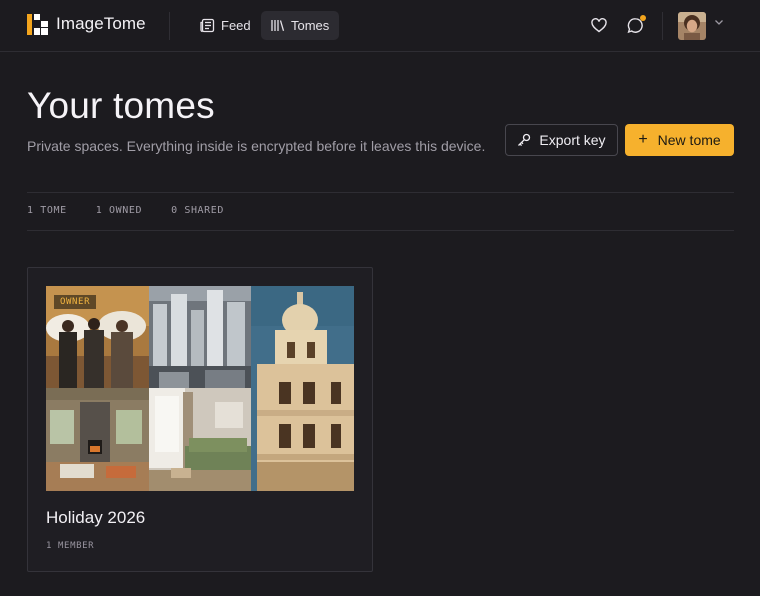  I want to click on tomes-icon, so click(278, 25).